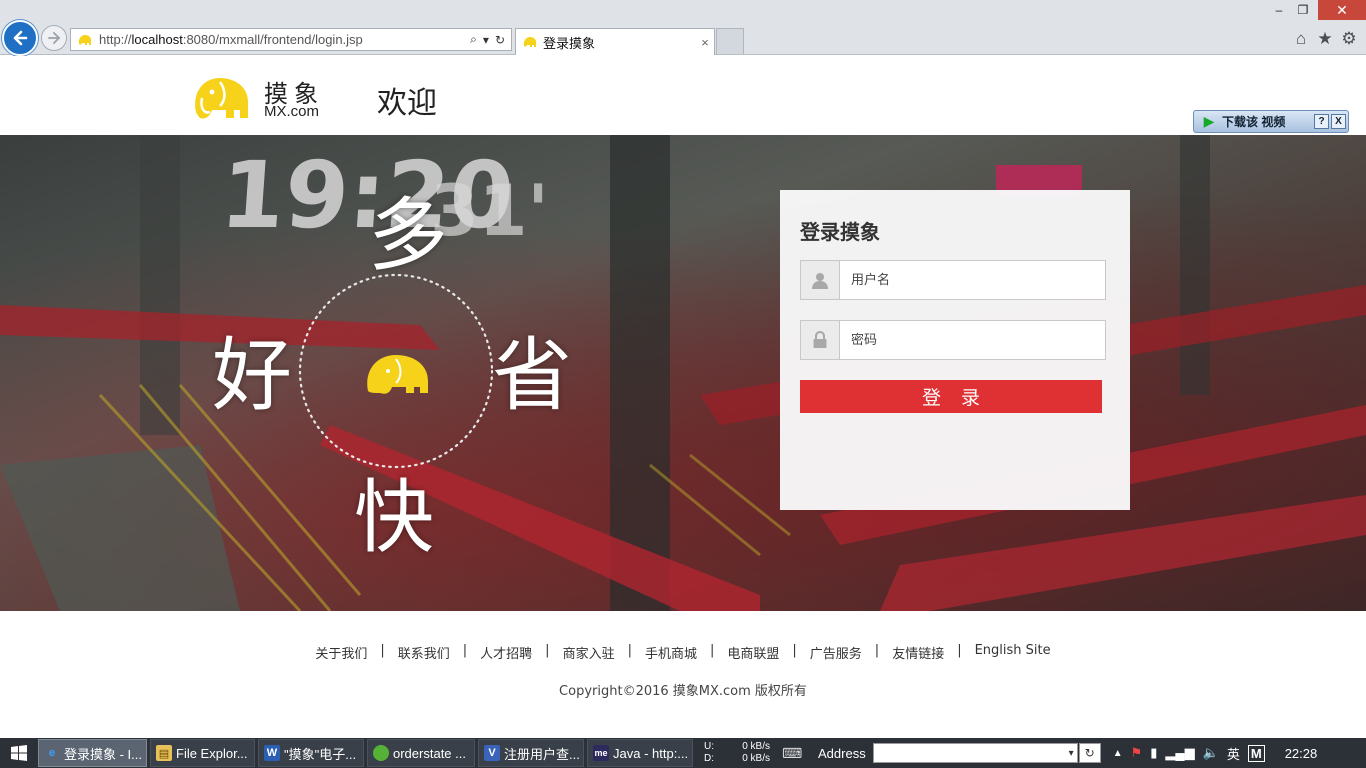 The image size is (1366, 768). Describe the element at coordinates (1349, 39) in the screenshot. I see `gear-icon: ⚙` at that location.